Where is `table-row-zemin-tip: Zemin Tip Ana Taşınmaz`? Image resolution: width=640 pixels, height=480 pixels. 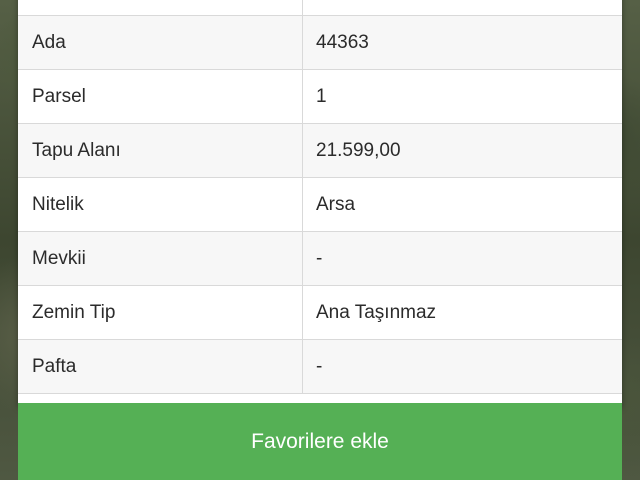 table-row-zemin-tip: Zemin Tip Ana Taşınmaz is located at coordinates (320, 313).